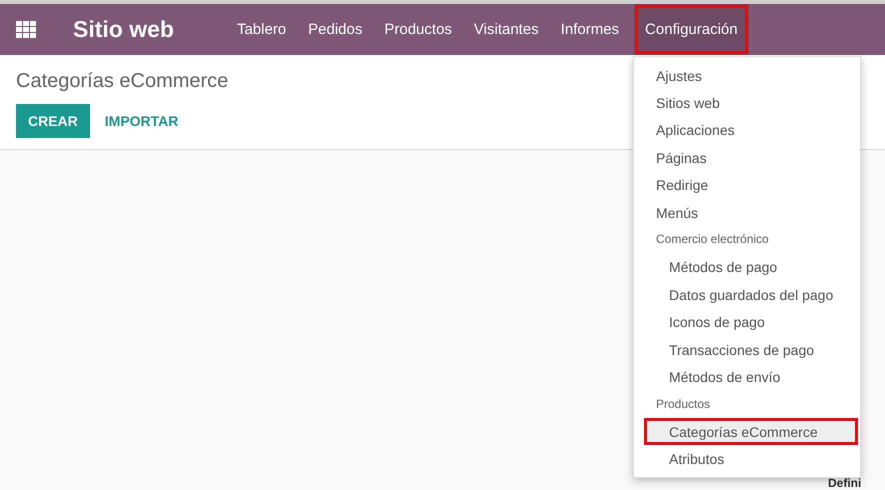 The image size is (885, 490). I want to click on menu-item: Transacciones de pago, so click(747, 350).